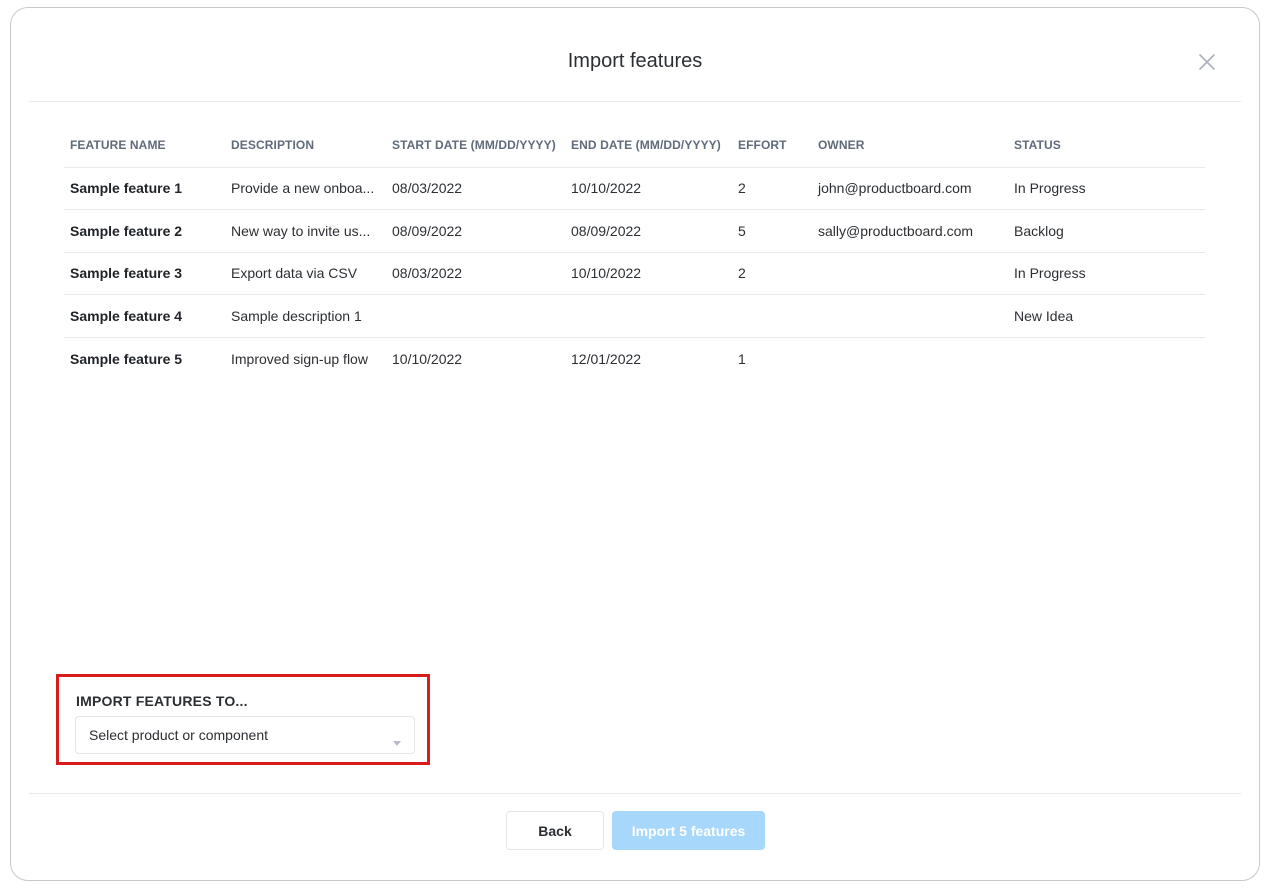 The height and width of the screenshot is (896, 1271). What do you see at coordinates (1106, 231) in the screenshot?
I see `cell-status: Backlog` at bounding box center [1106, 231].